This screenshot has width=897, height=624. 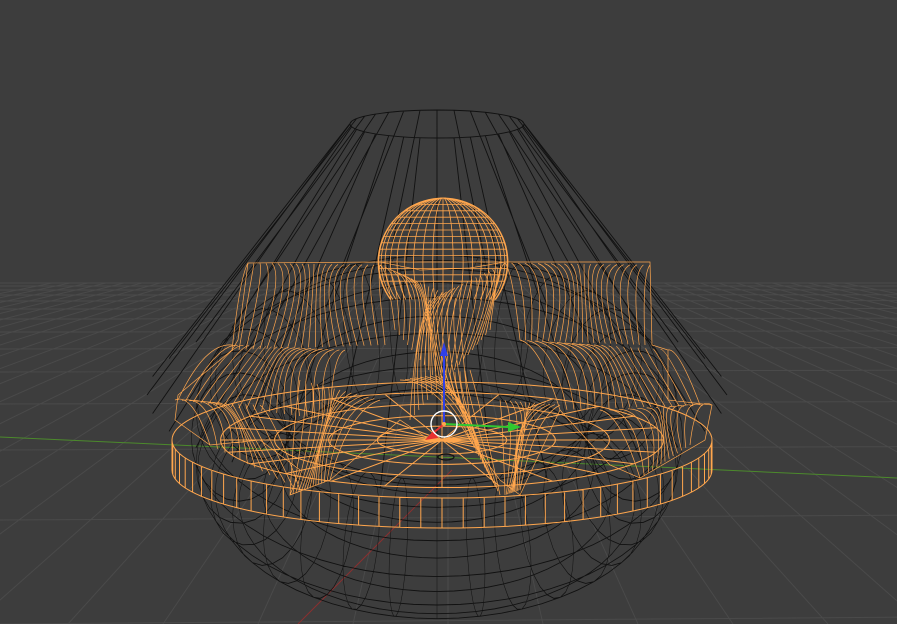 I want to click on dome-mesh, so click(x=443, y=248).